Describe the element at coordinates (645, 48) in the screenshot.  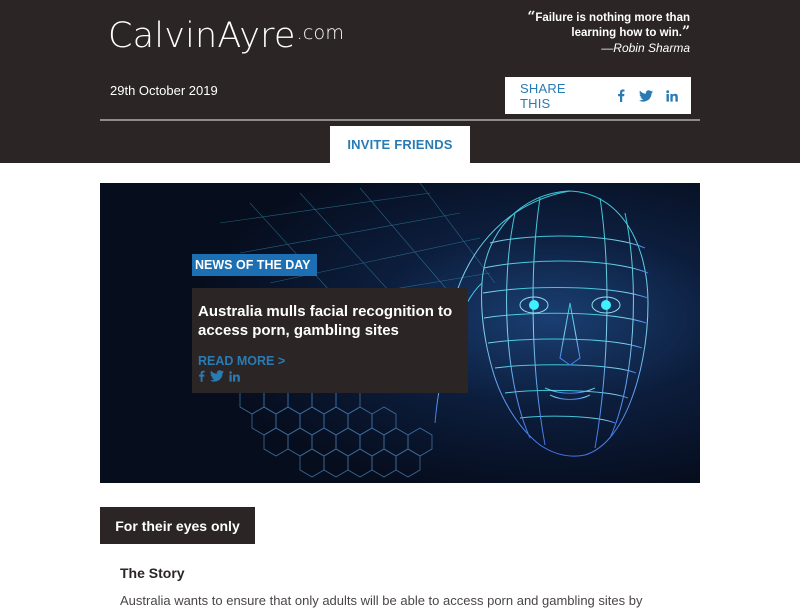
I see `quote-author: —Robin Sharma` at that location.